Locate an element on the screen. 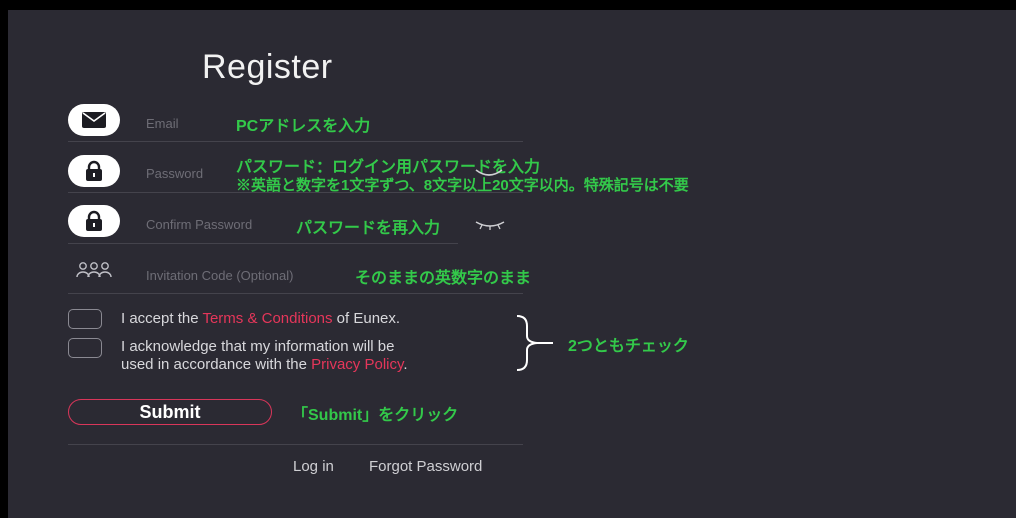  email-input: Email is located at coordinates (162, 123).